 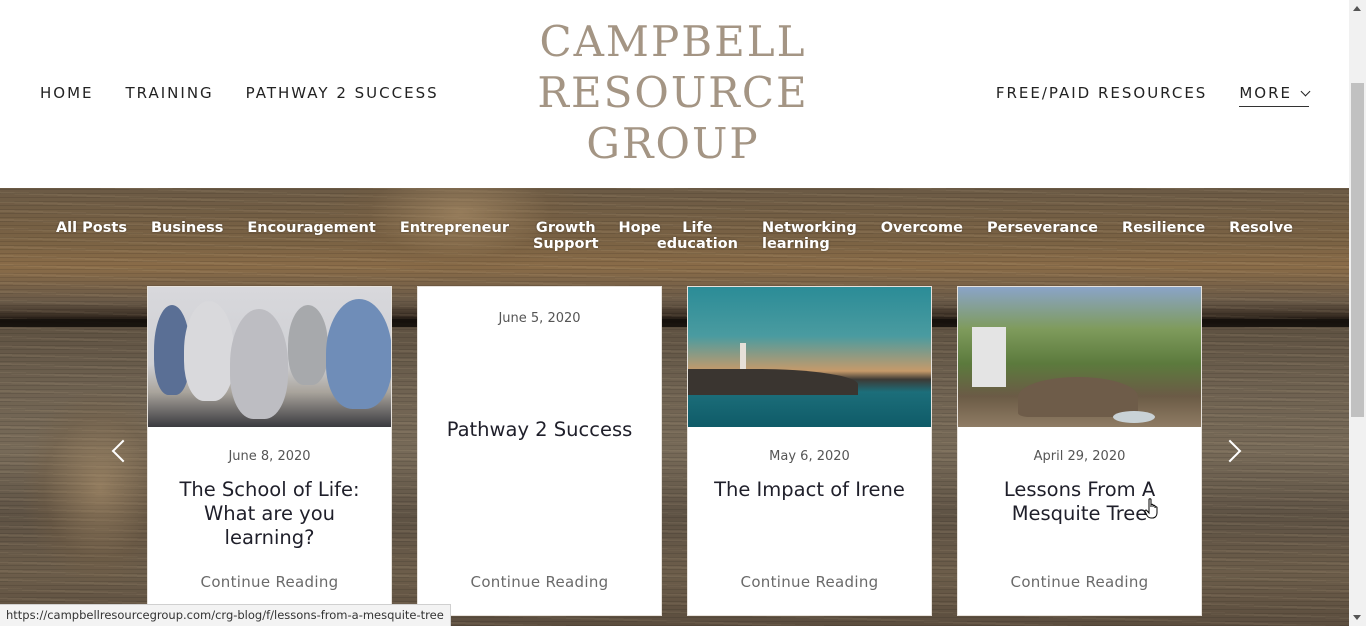 I want to click on logo-line: GROUP, so click(x=673, y=143).